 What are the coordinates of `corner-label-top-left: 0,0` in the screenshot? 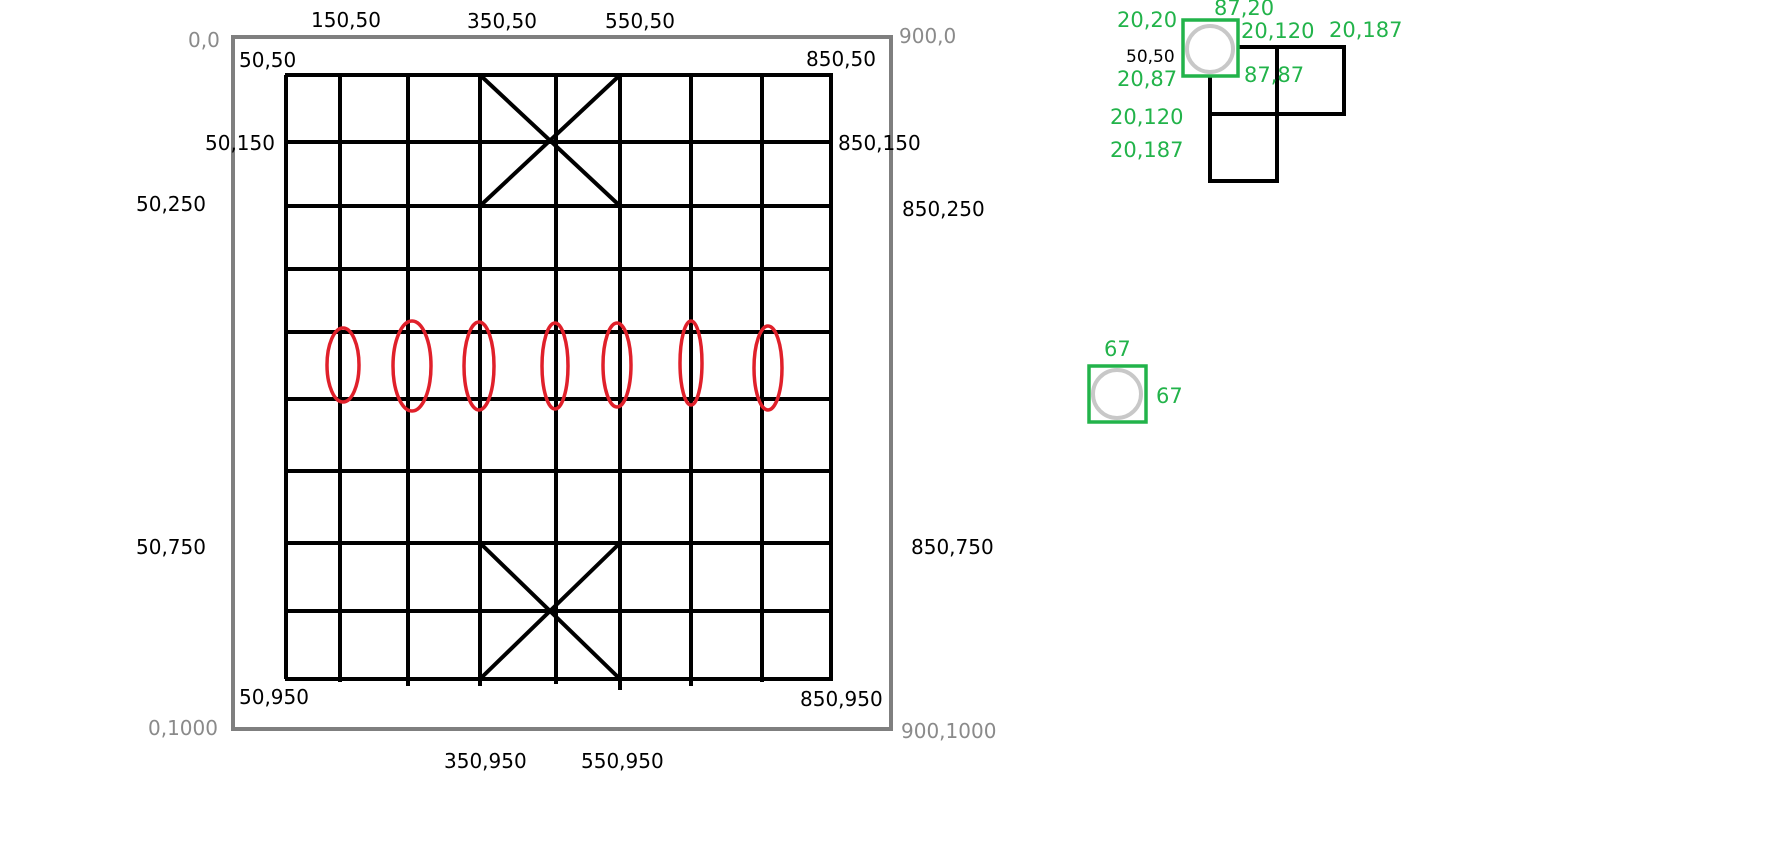 It's located at (204, 40).